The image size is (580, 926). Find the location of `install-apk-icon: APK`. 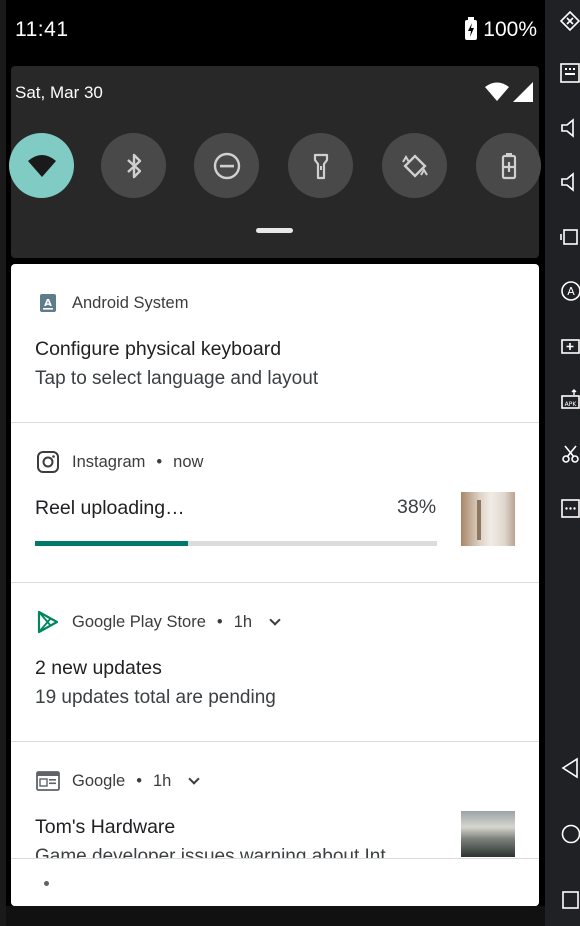

install-apk-icon: APK is located at coordinates (569, 399).